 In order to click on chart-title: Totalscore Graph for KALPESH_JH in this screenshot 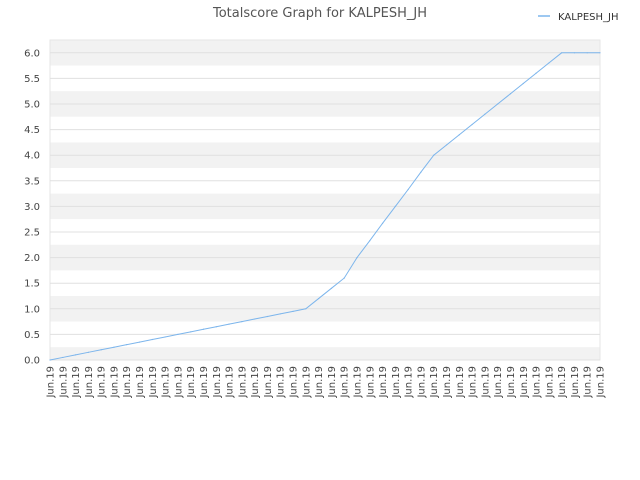, I will do `click(319, 13)`.